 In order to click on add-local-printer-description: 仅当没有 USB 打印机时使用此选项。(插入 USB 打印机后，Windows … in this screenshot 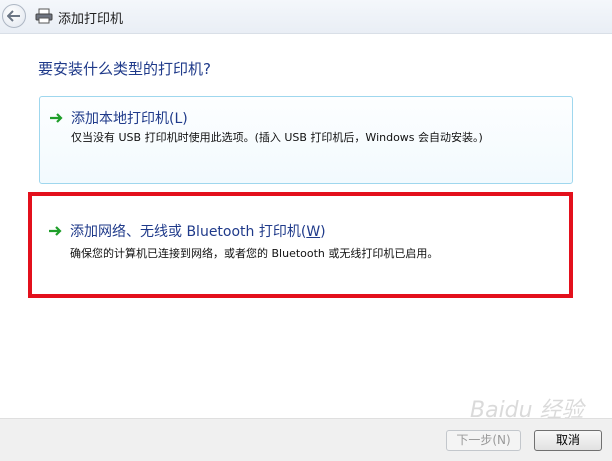, I will do `click(277, 137)`.